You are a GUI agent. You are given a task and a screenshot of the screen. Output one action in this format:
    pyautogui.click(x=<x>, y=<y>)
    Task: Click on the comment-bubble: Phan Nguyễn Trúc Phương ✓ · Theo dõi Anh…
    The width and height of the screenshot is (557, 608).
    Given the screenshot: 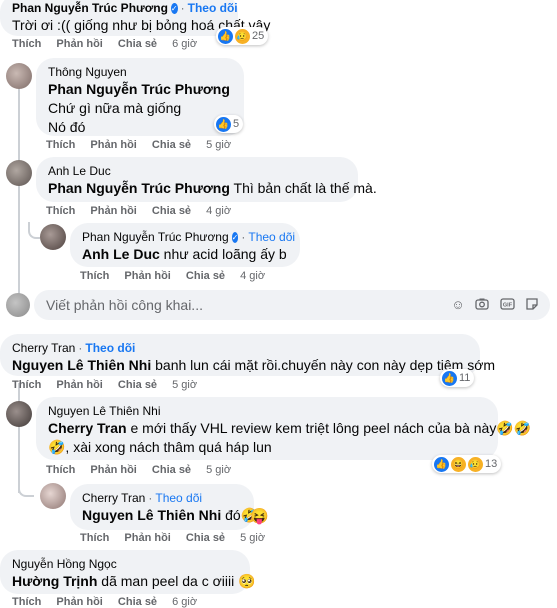 What is the action you would take?
    pyautogui.click(x=185, y=245)
    